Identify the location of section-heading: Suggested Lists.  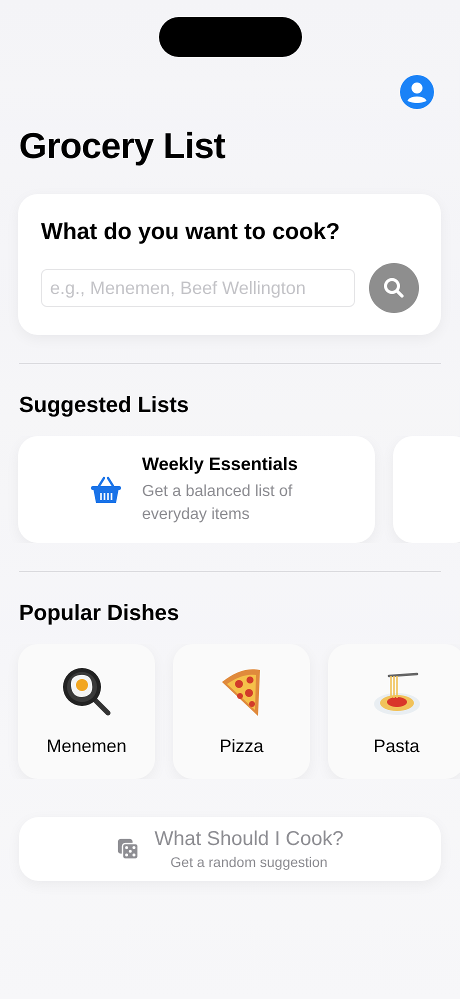
(104, 405).